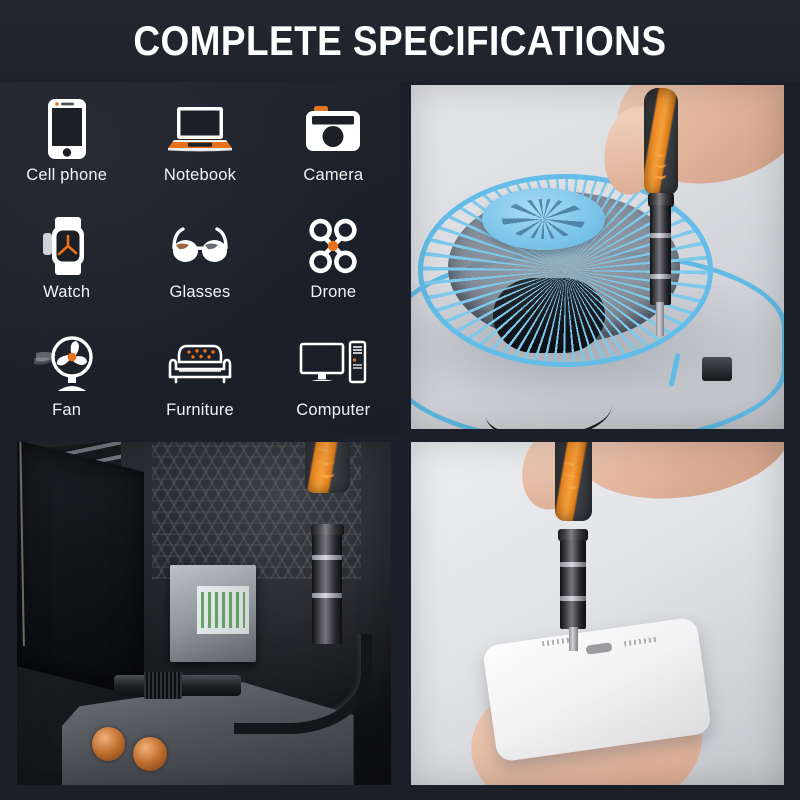 The width and height of the screenshot is (800, 800). I want to click on graphics-card-edge, so click(76, 557).